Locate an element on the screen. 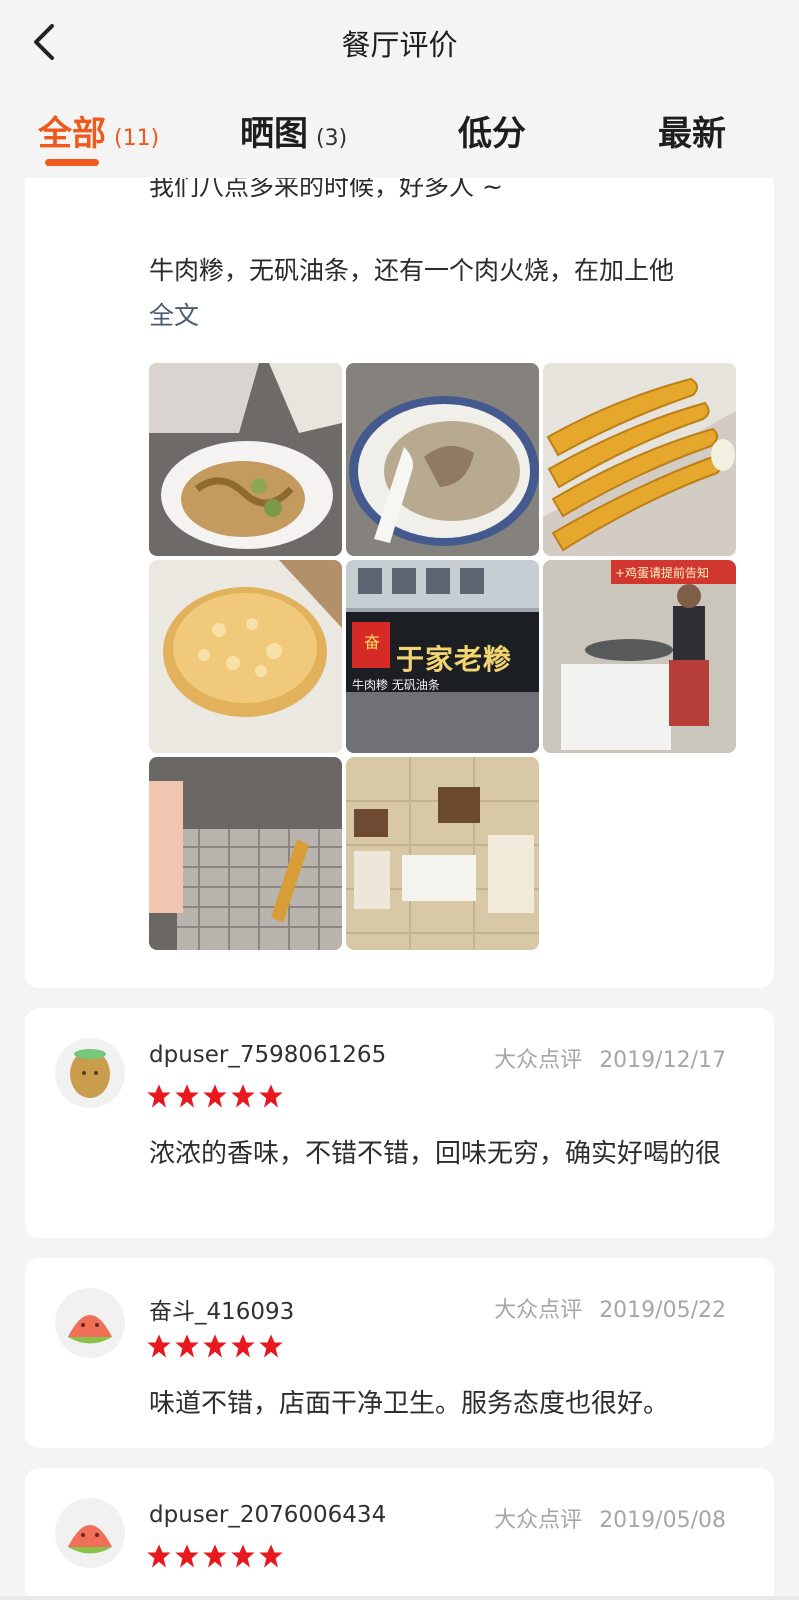 The image size is (799, 1600). tab-photos-count: (3) is located at coordinates (332, 138).